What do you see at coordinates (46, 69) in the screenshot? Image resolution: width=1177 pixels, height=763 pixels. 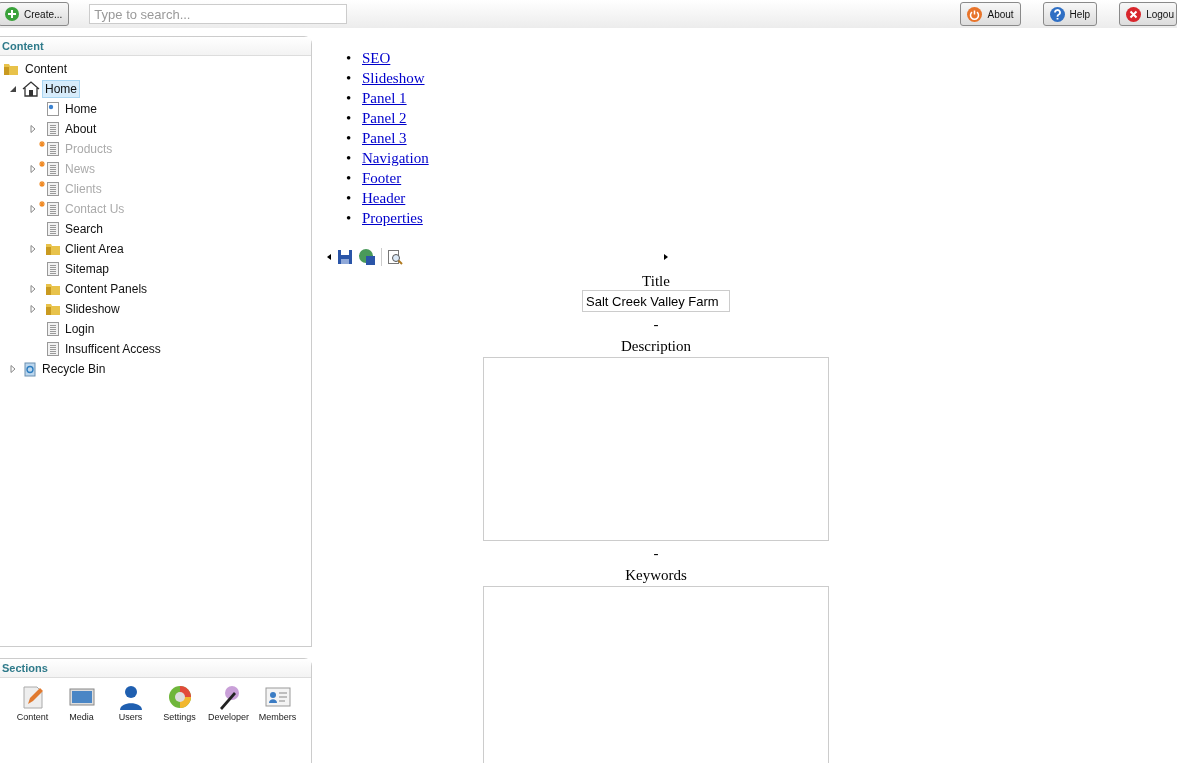 I see `tree-item: Content` at bounding box center [46, 69].